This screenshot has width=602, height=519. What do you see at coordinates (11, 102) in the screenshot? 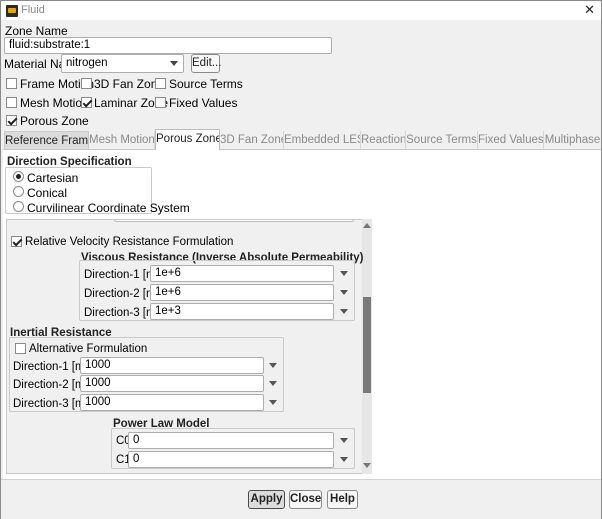
I see `mesh-motion-checkbox` at bounding box center [11, 102].